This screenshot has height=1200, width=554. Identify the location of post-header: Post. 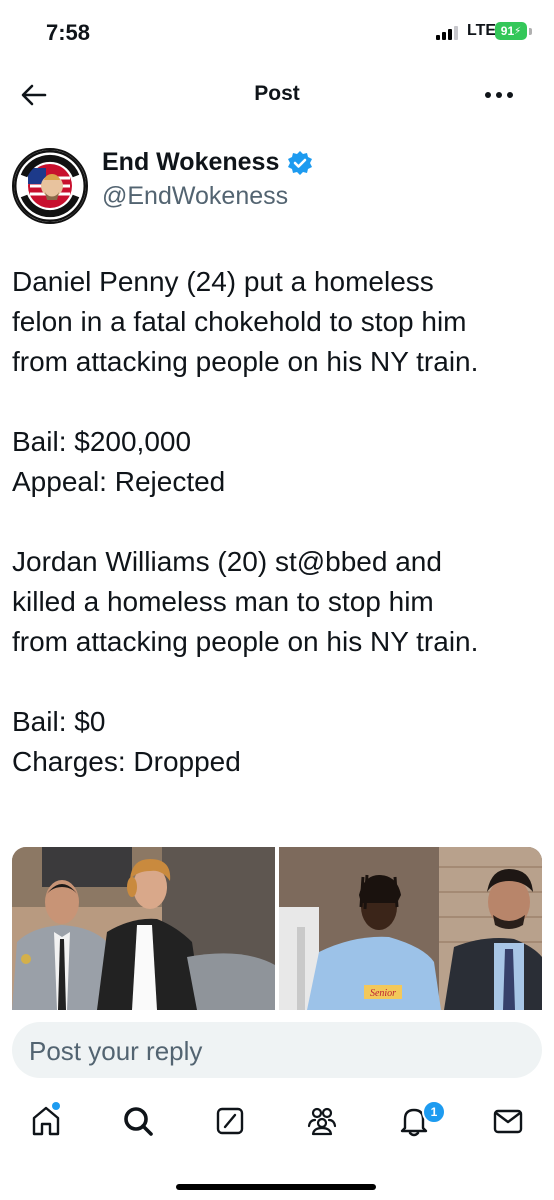
(277, 95).